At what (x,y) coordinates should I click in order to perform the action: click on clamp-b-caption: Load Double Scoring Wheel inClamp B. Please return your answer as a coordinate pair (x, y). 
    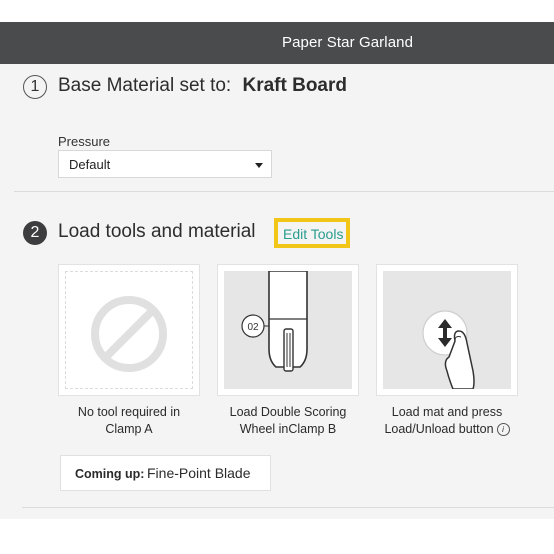
    Looking at the image, I should click on (288, 421).